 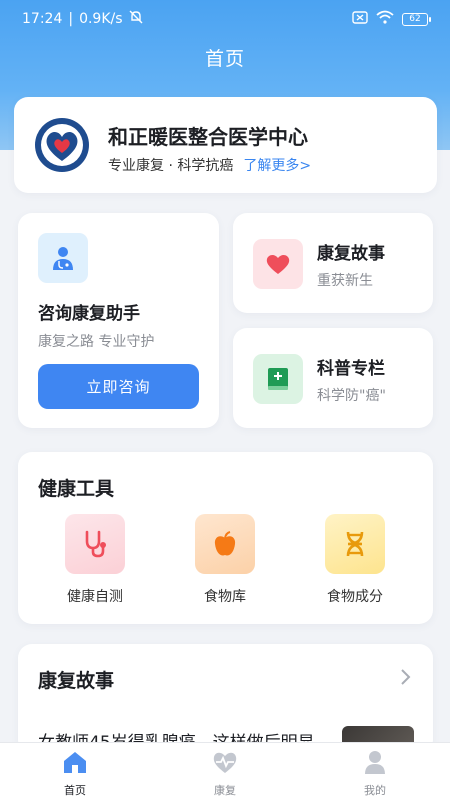 I want to click on science-card-title: 科普专栏, so click(x=351, y=369).